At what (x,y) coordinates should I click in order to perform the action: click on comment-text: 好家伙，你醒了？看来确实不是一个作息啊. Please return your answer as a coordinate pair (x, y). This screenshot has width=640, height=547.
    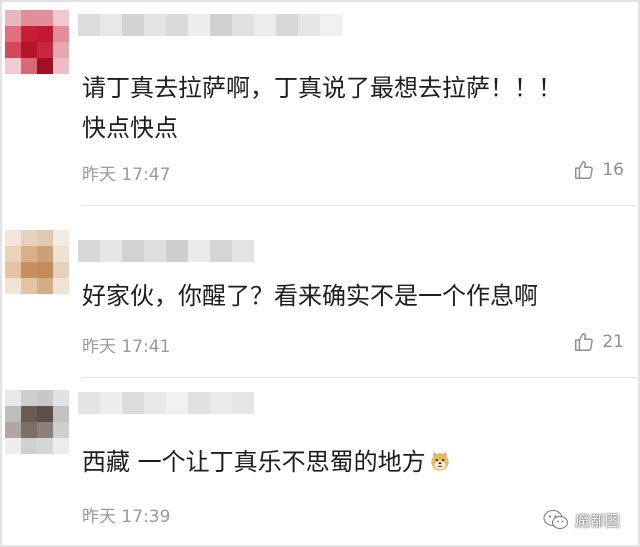
    Looking at the image, I should click on (310, 296).